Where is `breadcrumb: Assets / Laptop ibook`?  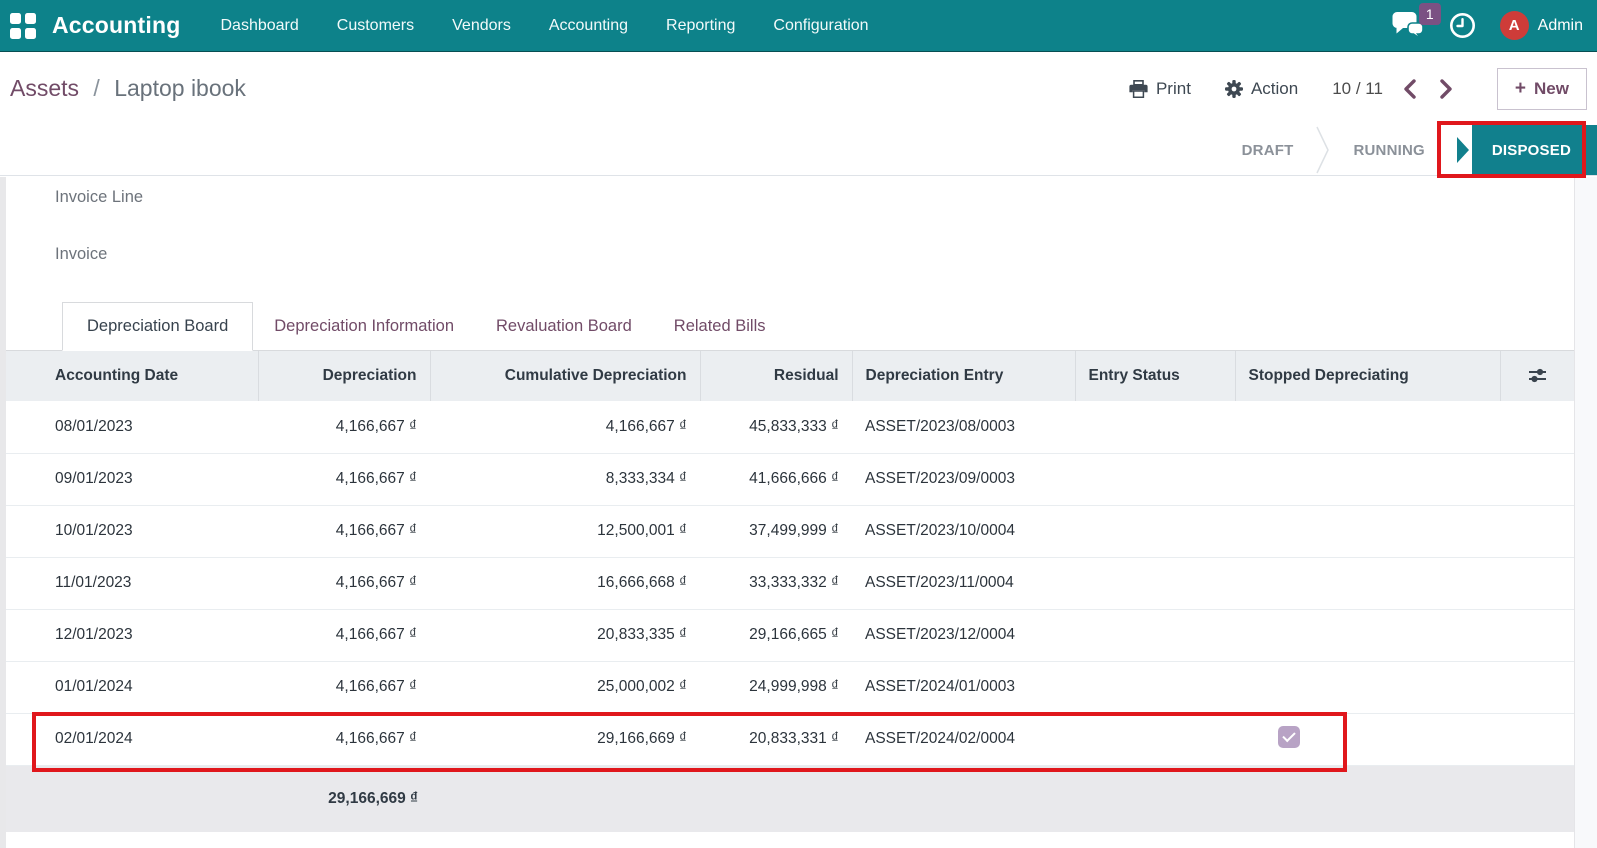
breadcrumb: Assets / Laptop ibook is located at coordinates (128, 88).